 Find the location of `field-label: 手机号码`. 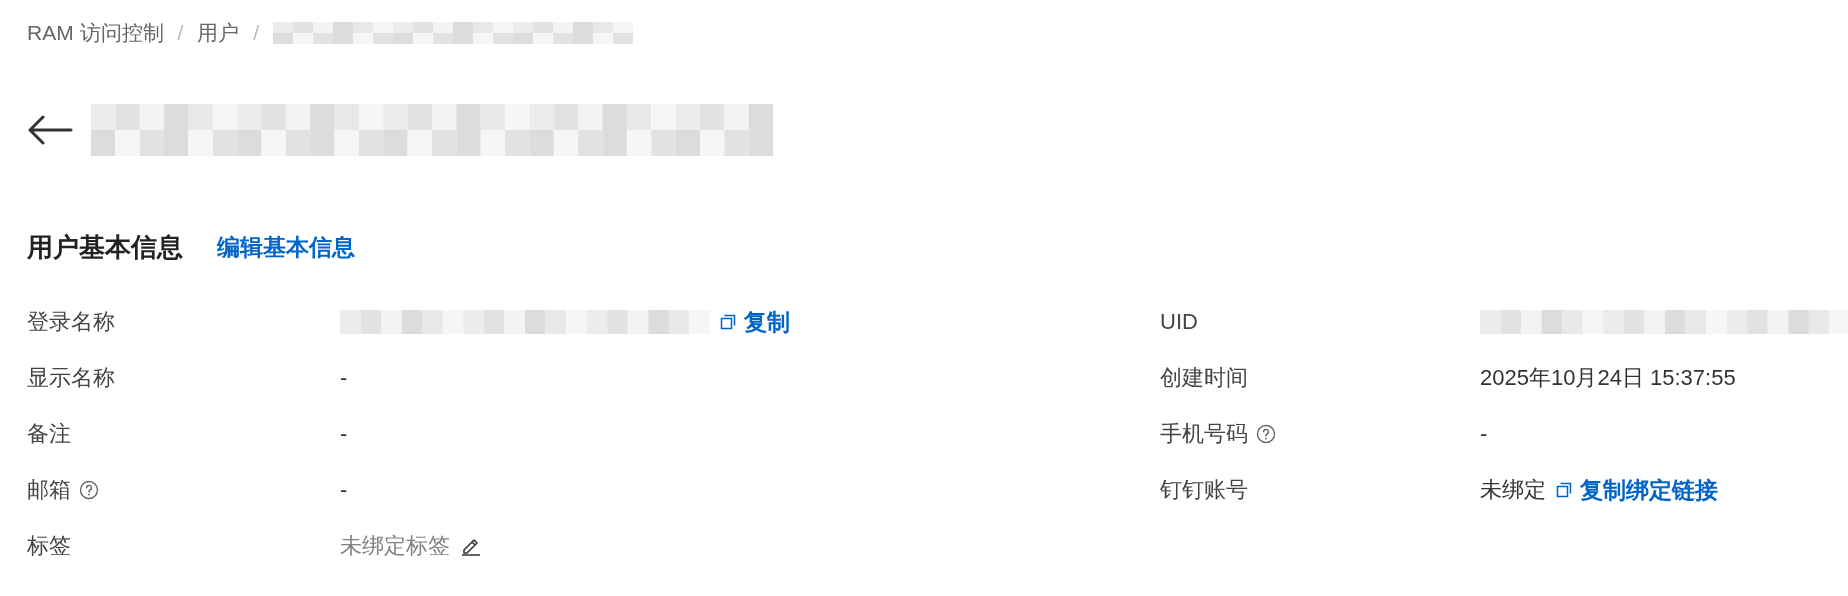

field-label: 手机号码 is located at coordinates (1204, 434).